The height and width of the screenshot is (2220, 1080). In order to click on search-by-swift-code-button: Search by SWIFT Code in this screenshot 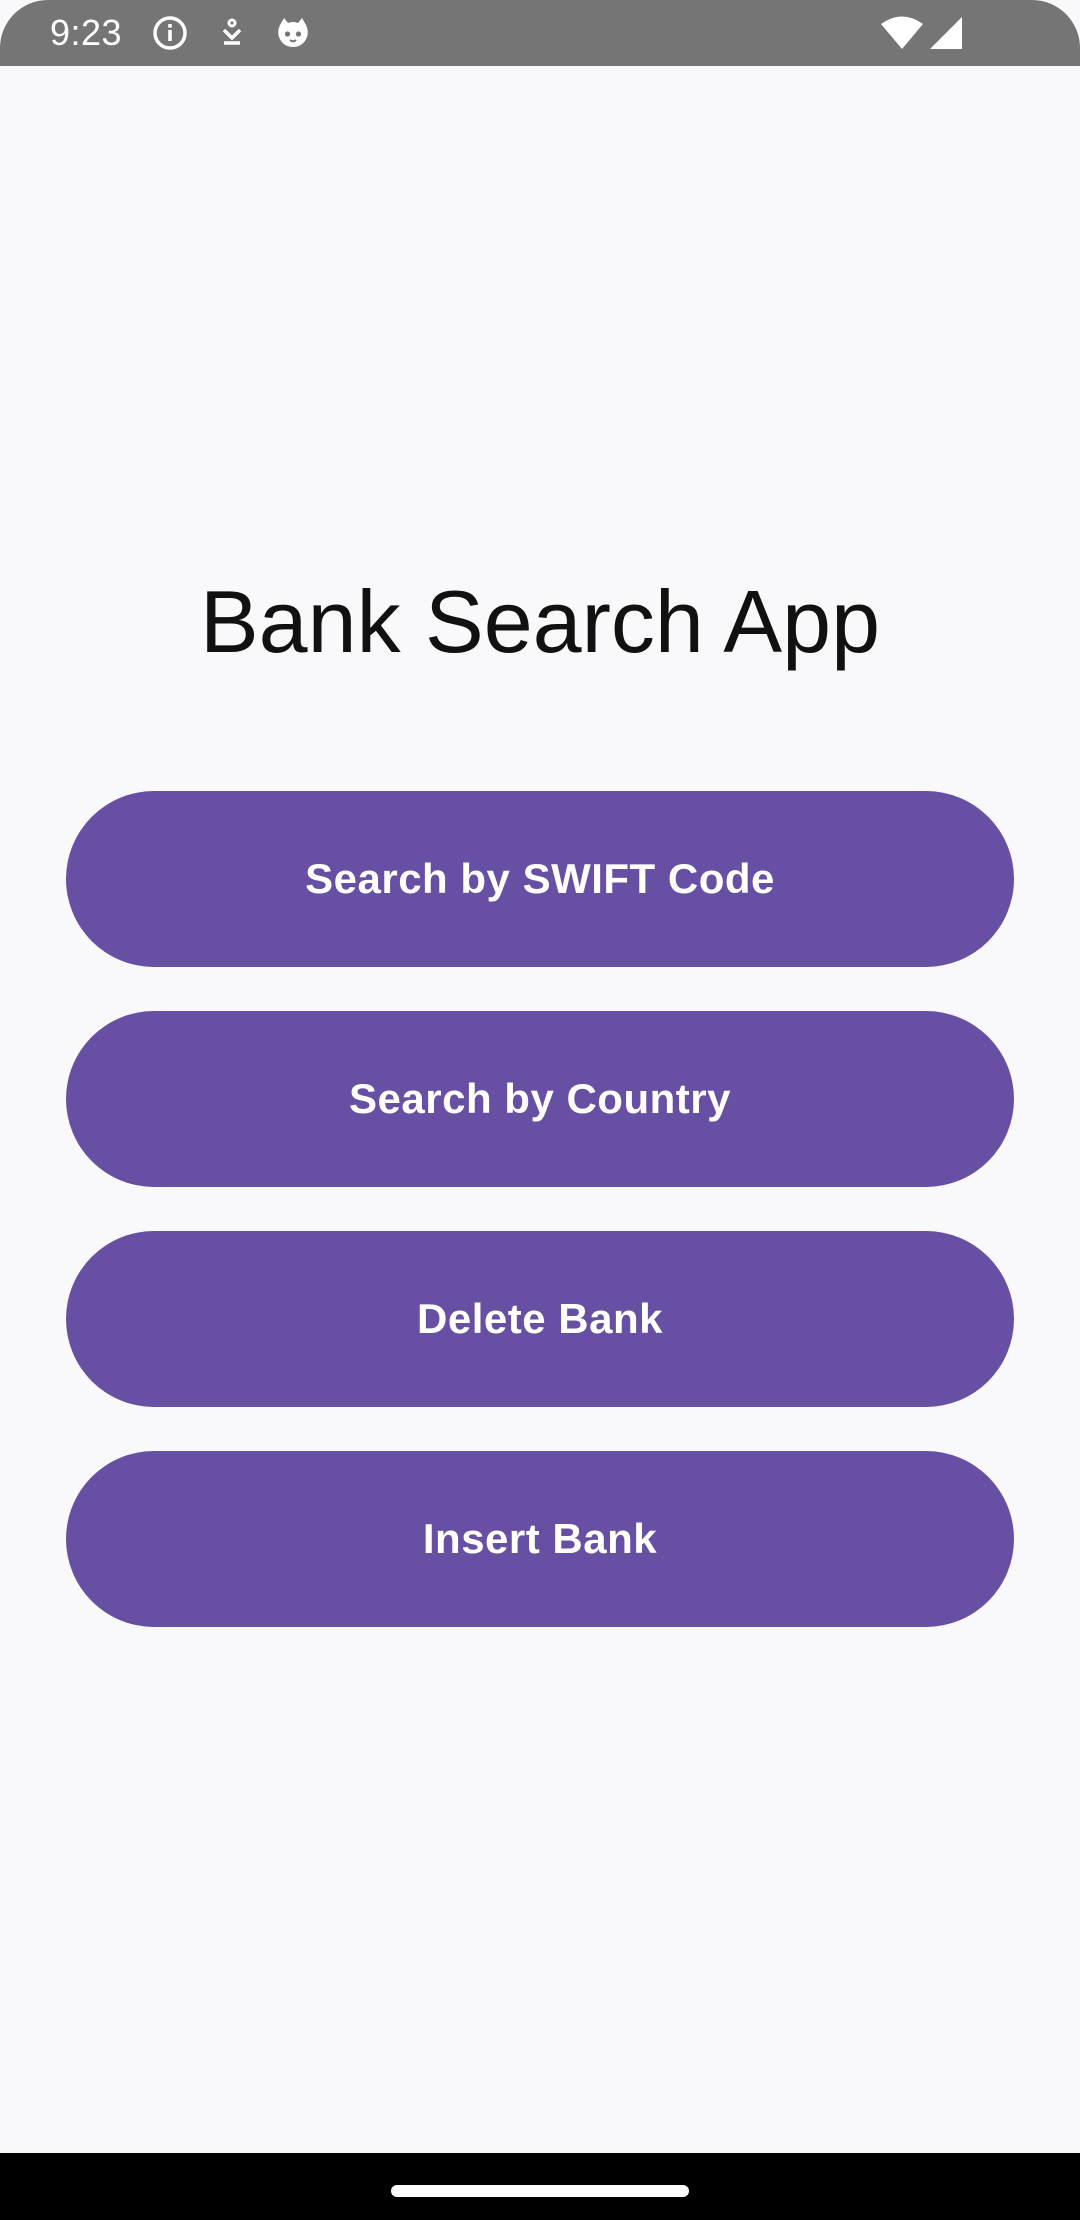, I will do `click(540, 879)`.